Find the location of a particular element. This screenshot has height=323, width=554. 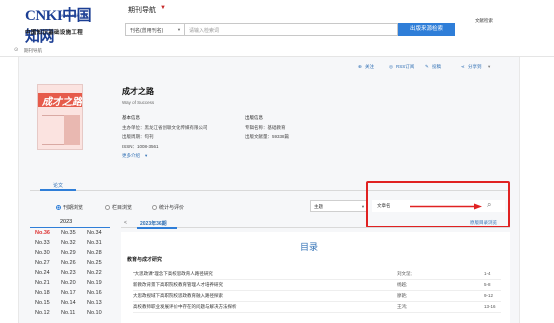

cover-picture is located at coordinates (72, 130).